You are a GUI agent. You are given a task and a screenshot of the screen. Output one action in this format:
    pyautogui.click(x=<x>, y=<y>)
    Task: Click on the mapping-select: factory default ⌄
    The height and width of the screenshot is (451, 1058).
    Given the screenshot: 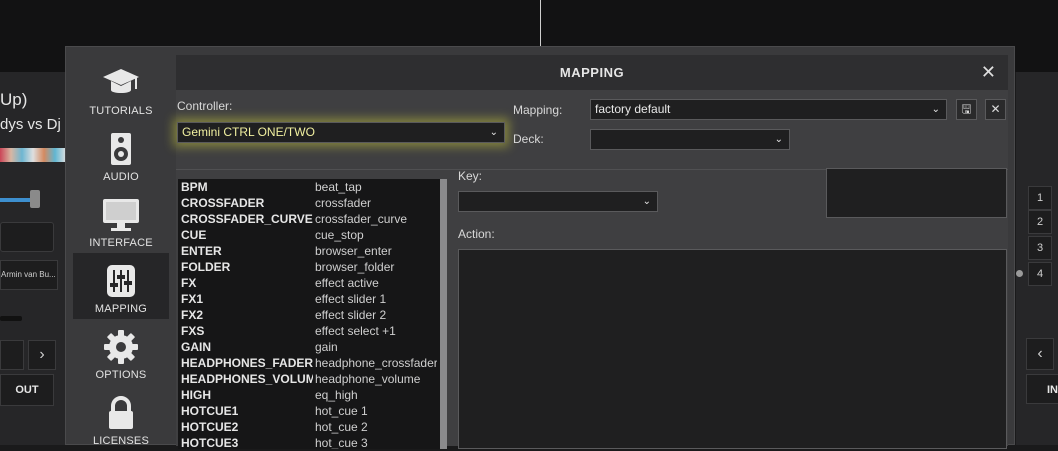 What is the action you would take?
    pyautogui.click(x=768, y=109)
    